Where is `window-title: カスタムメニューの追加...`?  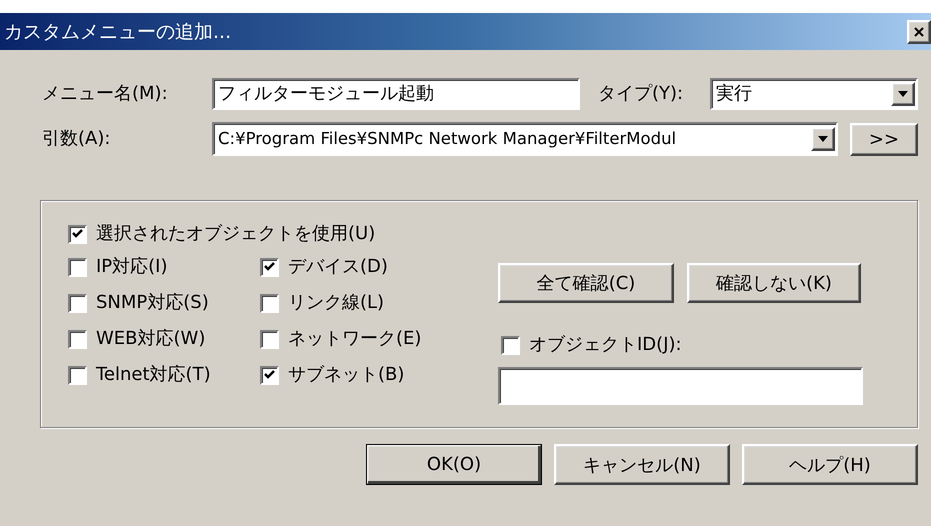 window-title: カスタムメニューの追加... is located at coordinates (118, 32).